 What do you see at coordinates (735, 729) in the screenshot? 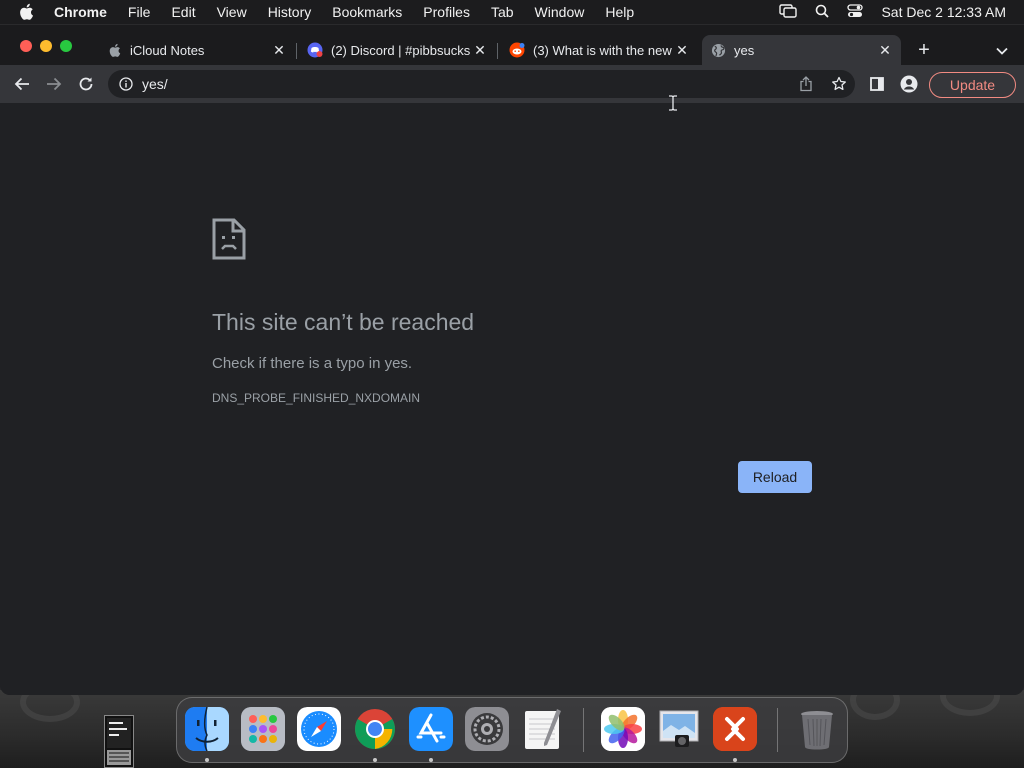
I see `remote-desktop-icon` at bounding box center [735, 729].